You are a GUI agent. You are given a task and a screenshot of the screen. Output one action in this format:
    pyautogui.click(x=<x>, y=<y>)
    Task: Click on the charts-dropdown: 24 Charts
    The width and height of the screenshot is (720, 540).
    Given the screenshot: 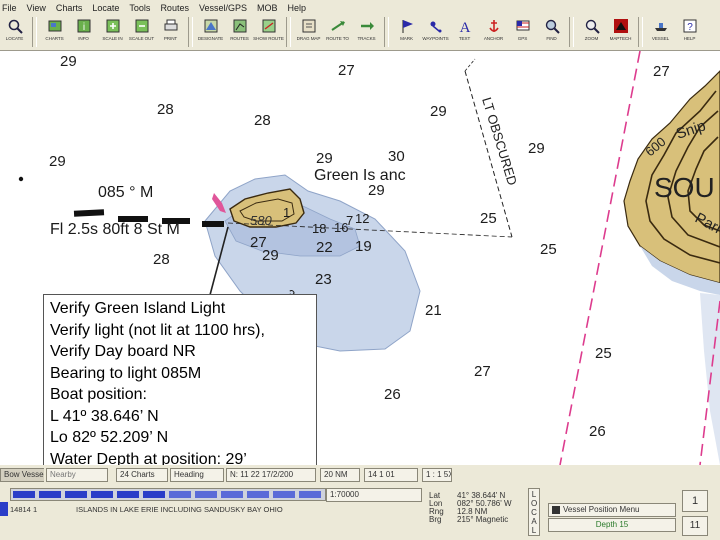 What is the action you would take?
    pyautogui.click(x=142, y=474)
    